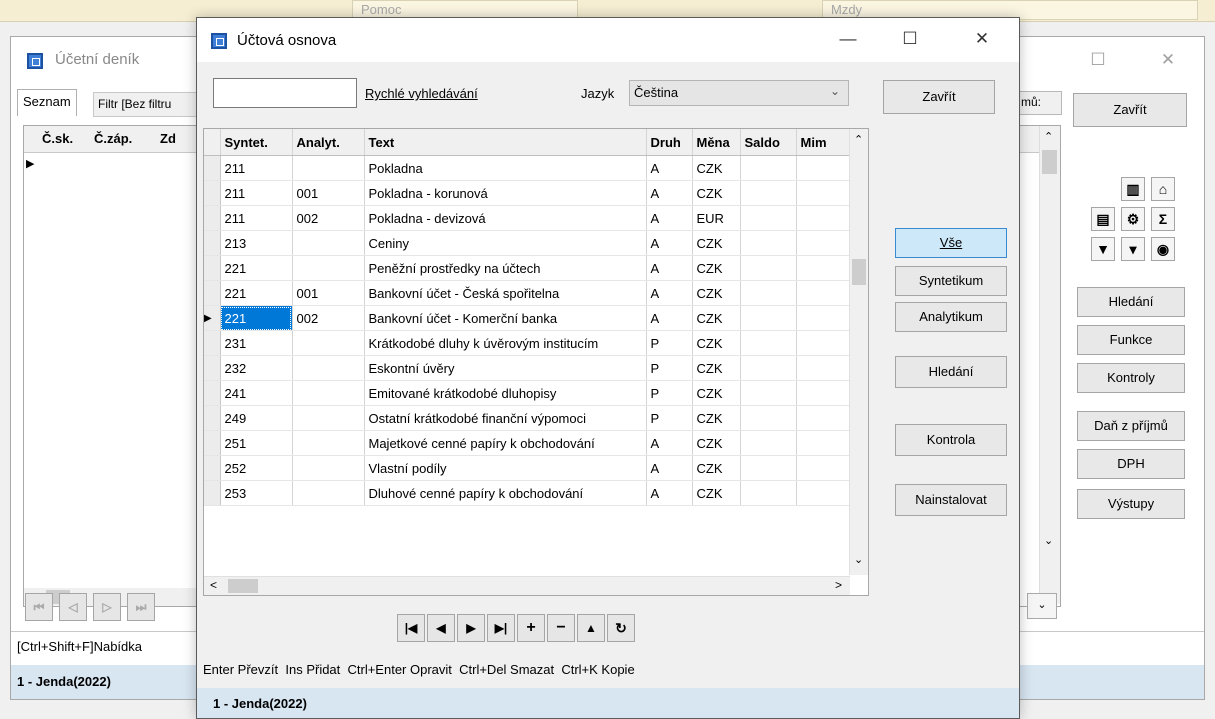  I want to click on bg-nav-first-icon: ⏮, so click(39, 607).